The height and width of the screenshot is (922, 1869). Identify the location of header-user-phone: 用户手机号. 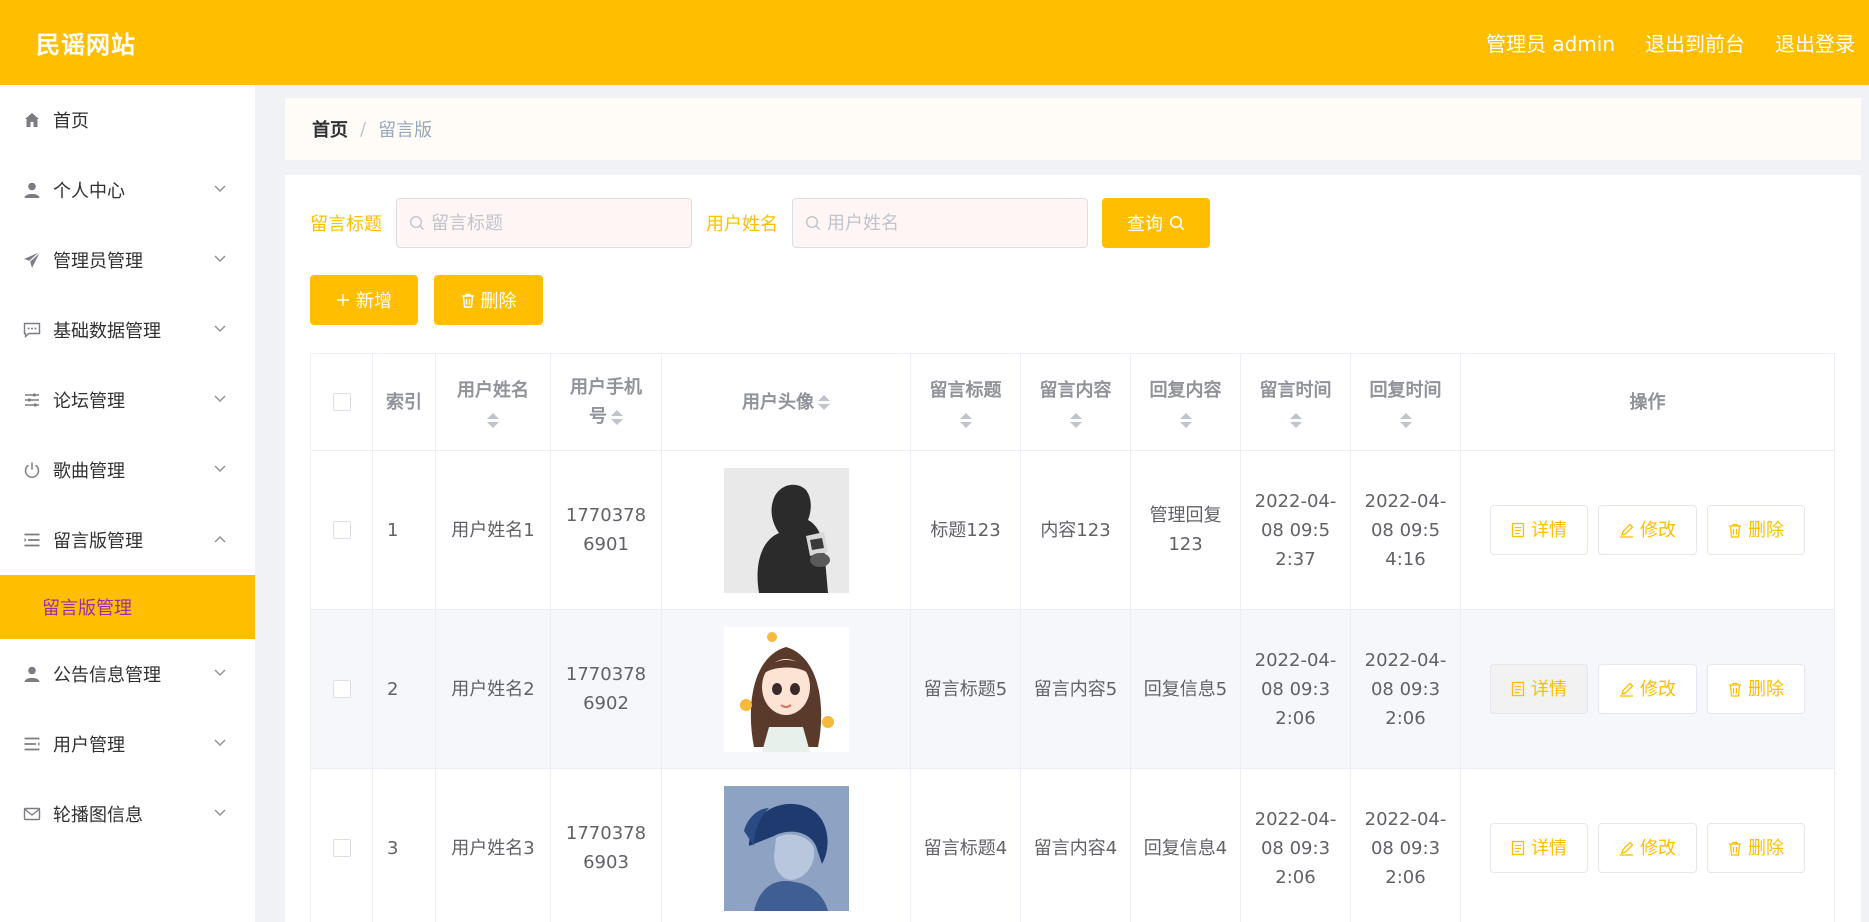
(606, 402).